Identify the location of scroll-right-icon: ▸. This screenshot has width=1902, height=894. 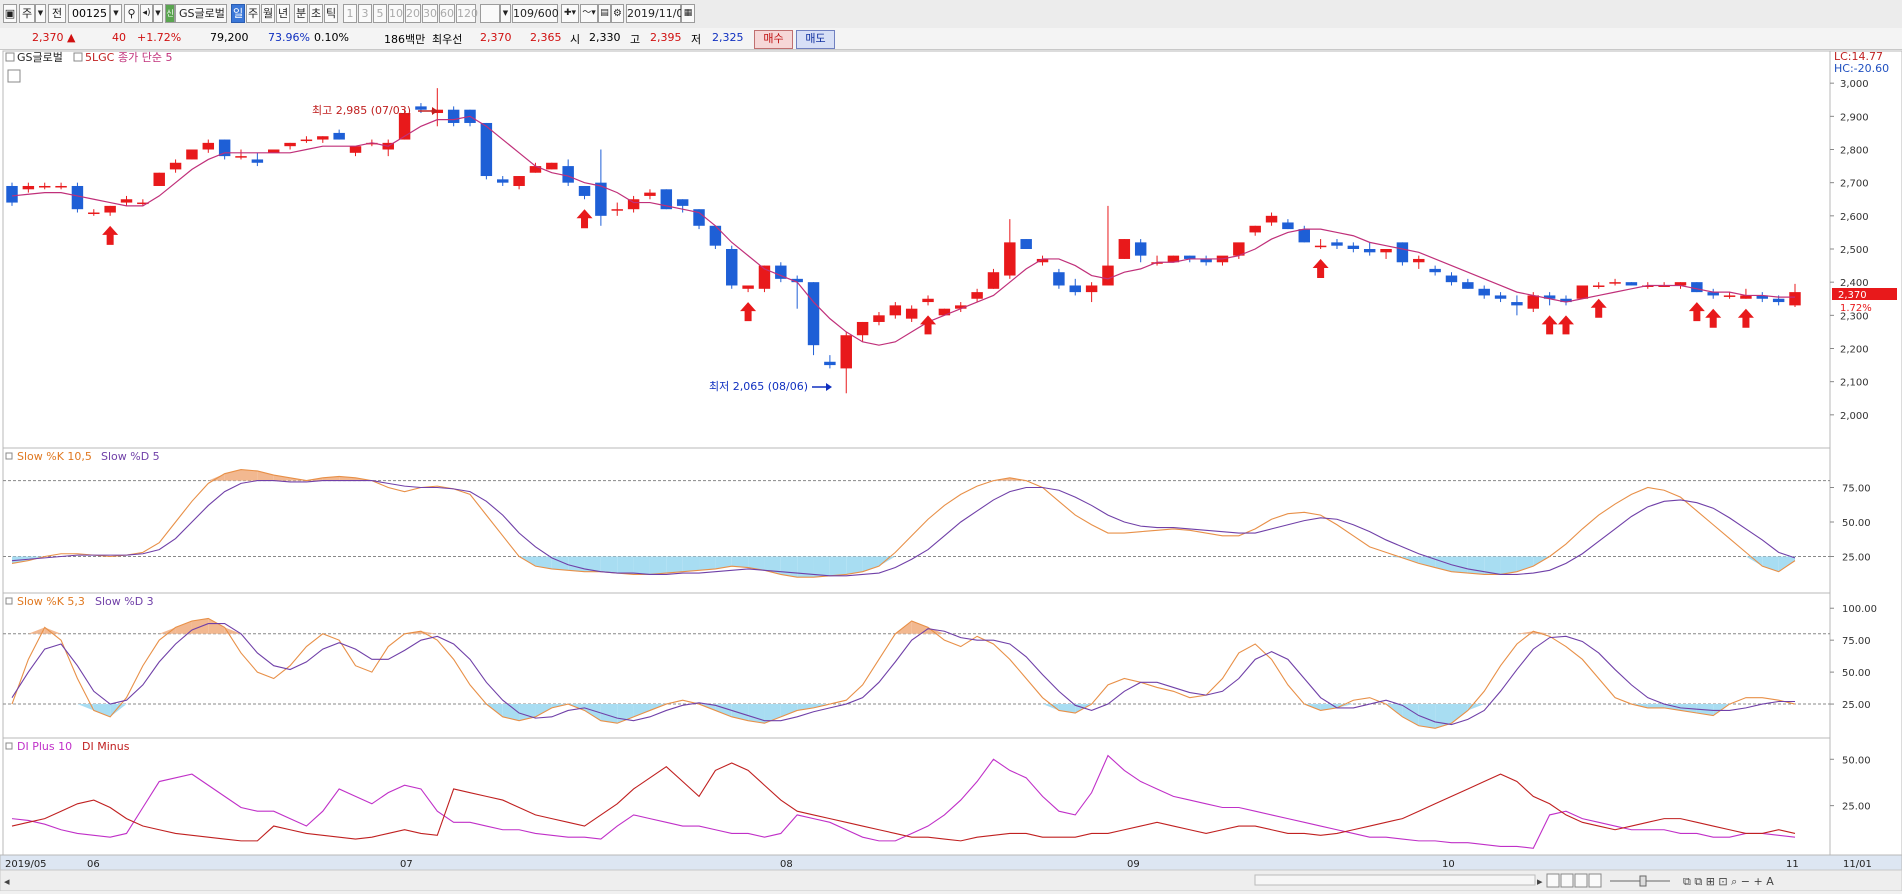
(1540, 881).